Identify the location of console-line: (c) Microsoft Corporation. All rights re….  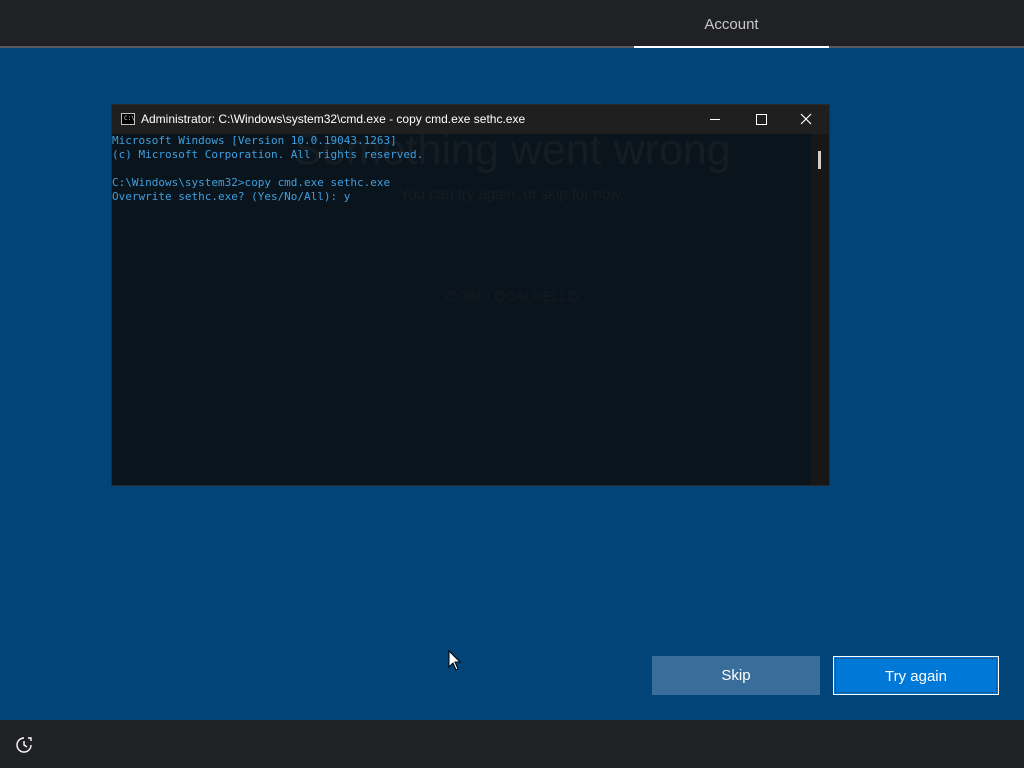
(268, 154).